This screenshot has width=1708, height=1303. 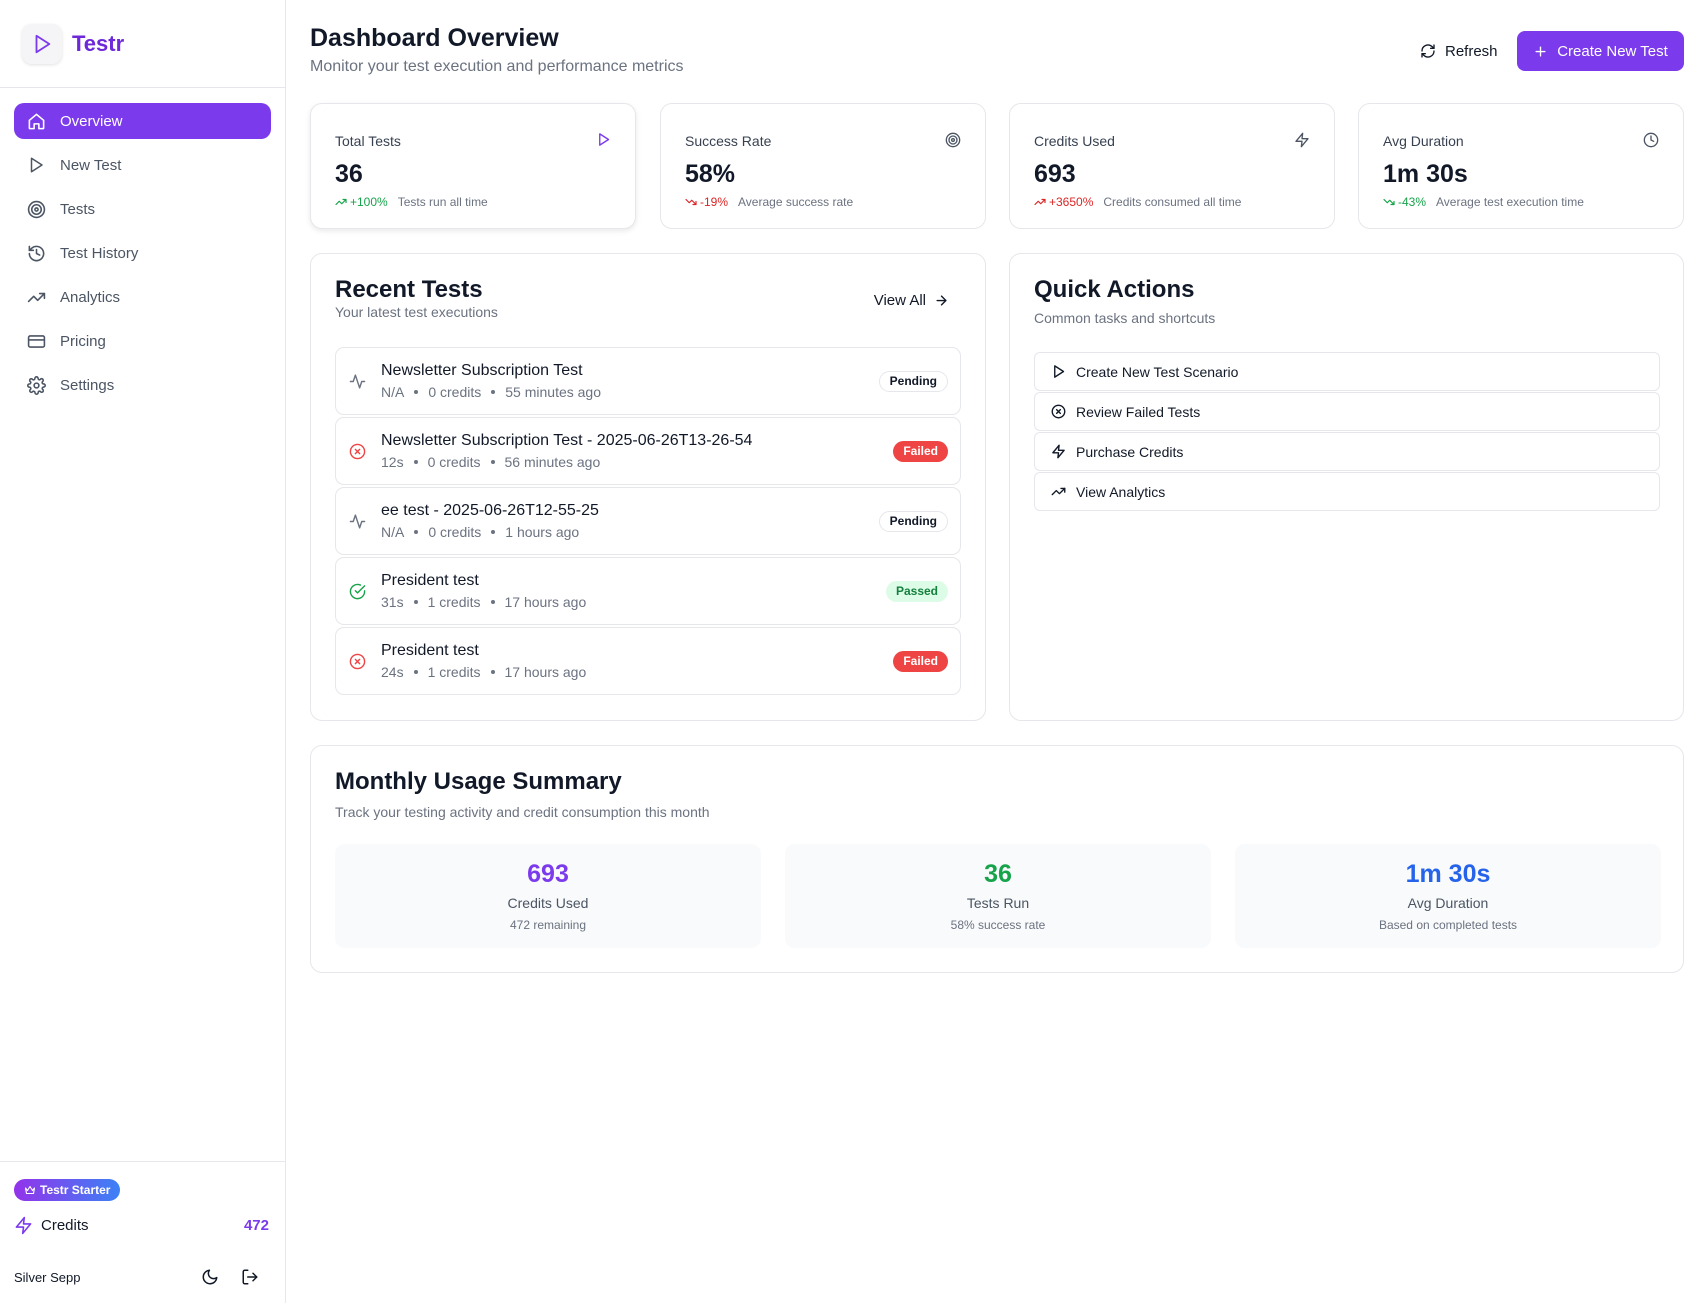 What do you see at coordinates (142, 44) in the screenshot?
I see `logo: Testr` at bounding box center [142, 44].